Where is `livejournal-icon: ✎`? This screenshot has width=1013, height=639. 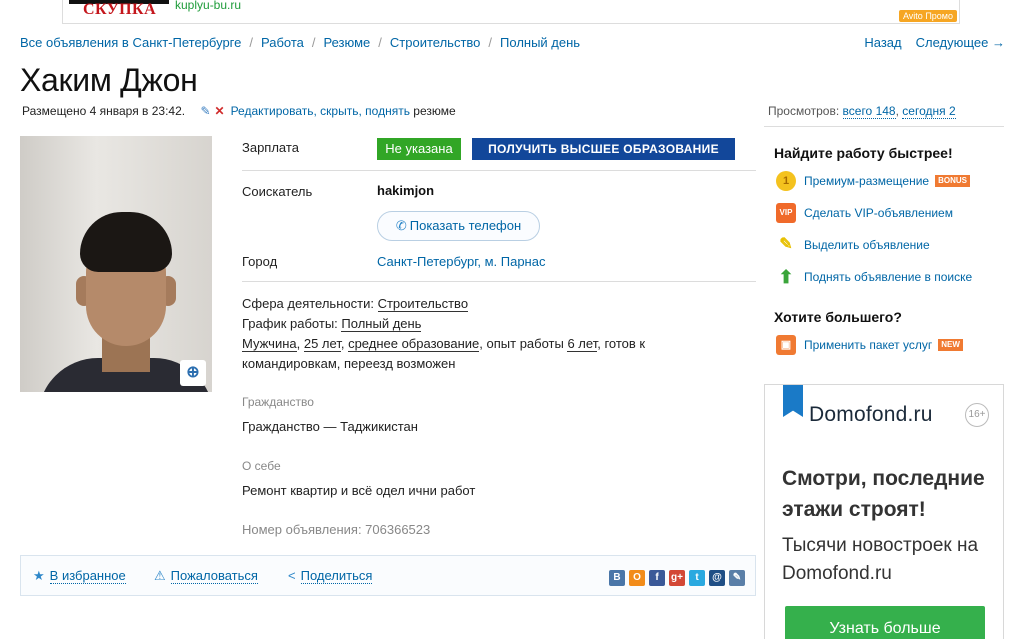 livejournal-icon: ✎ is located at coordinates (737, 578).